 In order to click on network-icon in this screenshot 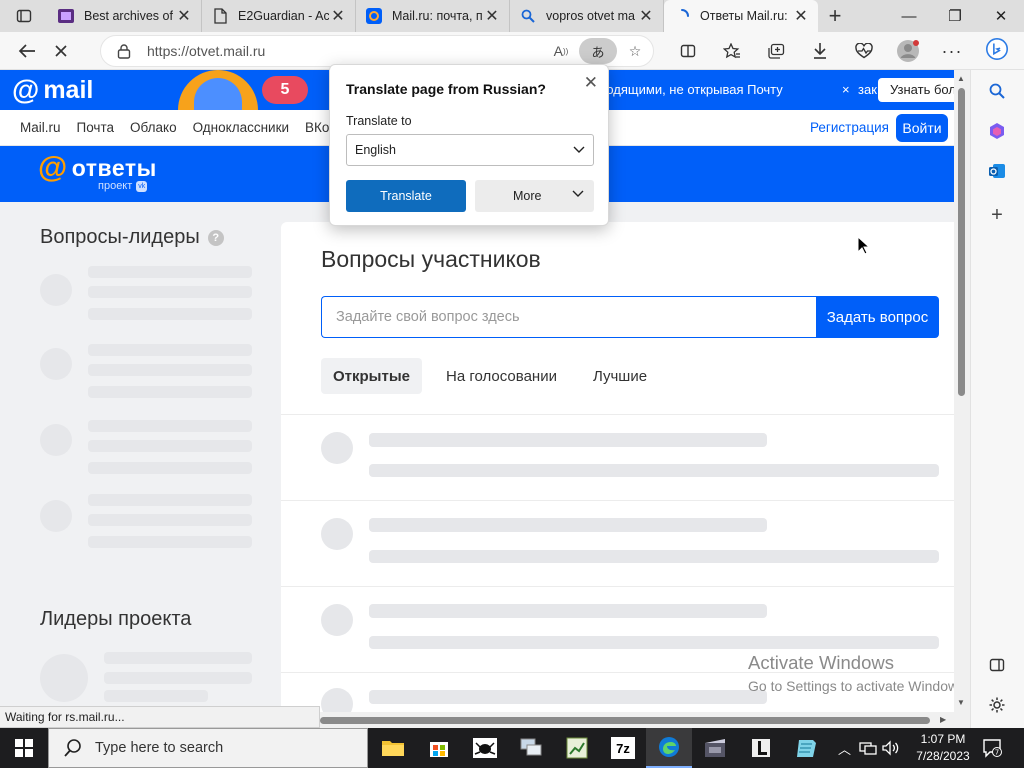, I will do `click(868, 748)`.